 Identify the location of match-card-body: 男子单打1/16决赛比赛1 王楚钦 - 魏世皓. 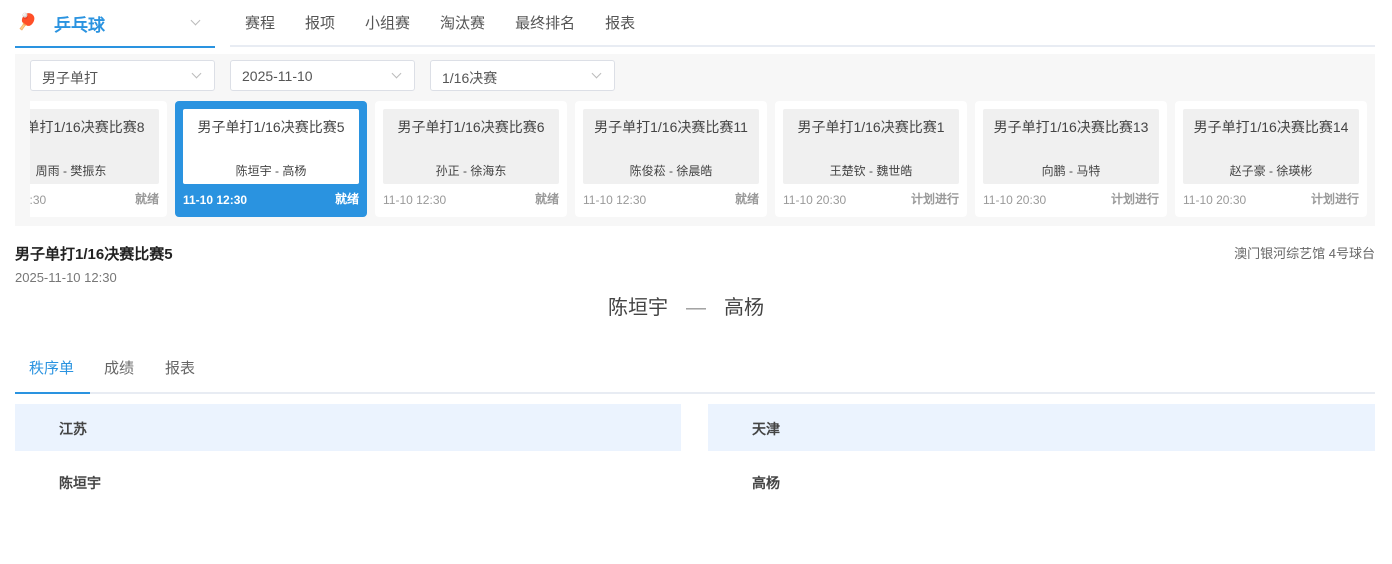
(871, 146).